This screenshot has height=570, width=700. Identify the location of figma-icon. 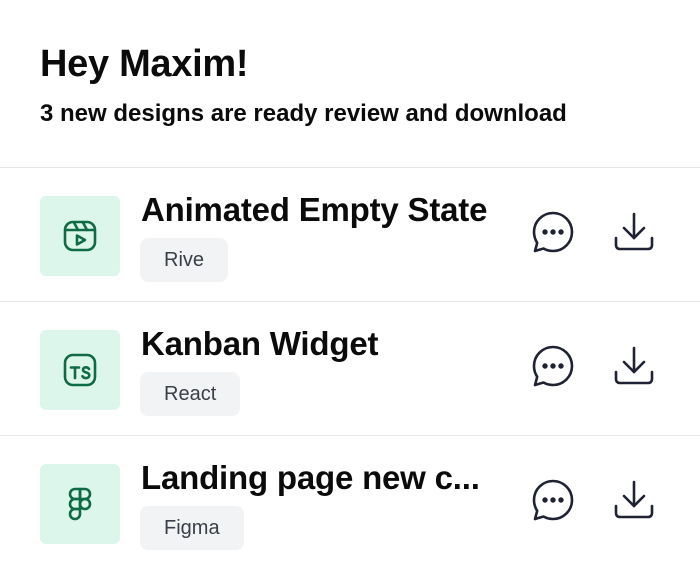
(80, 504).